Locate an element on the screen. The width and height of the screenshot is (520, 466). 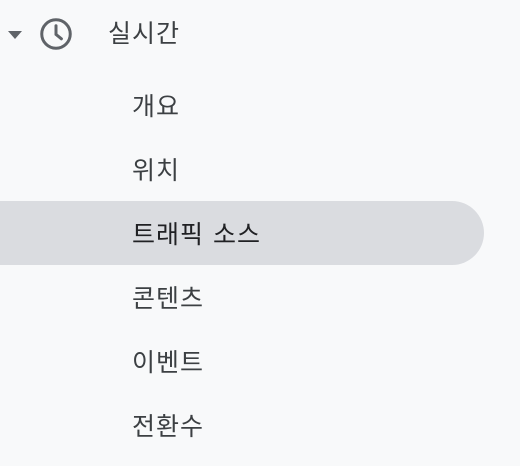
nav-item-conversions: 전환수 is located at coordinates (242, 425).